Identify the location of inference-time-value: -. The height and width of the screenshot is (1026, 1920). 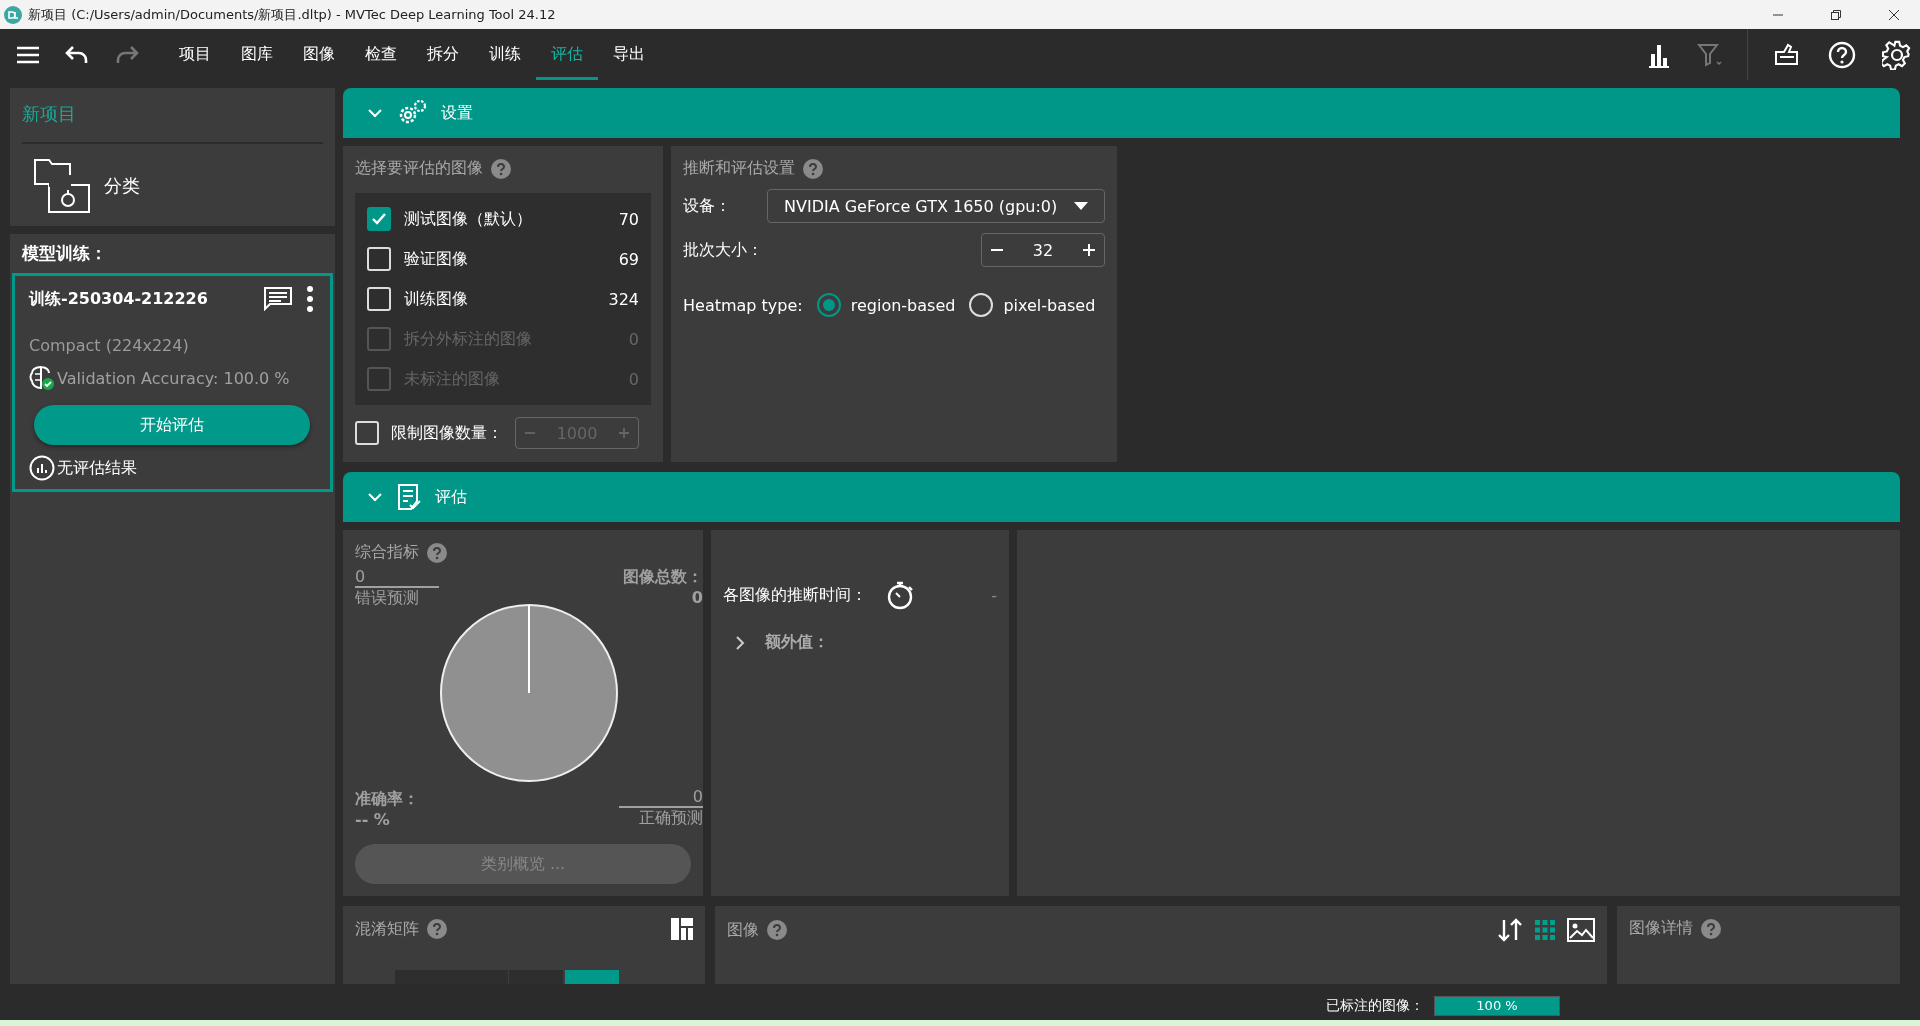
(994, 595).